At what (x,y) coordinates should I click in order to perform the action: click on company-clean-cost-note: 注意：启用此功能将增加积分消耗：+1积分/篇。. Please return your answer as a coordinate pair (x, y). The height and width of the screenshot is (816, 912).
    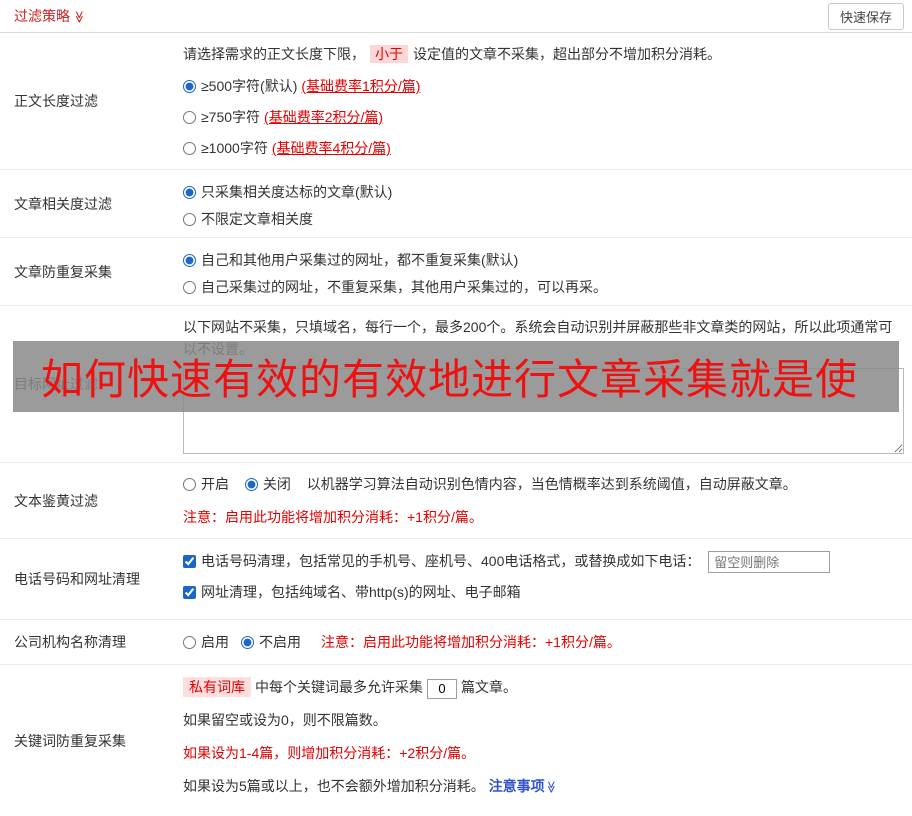
    Looking at the image, I should click on (471, 642).